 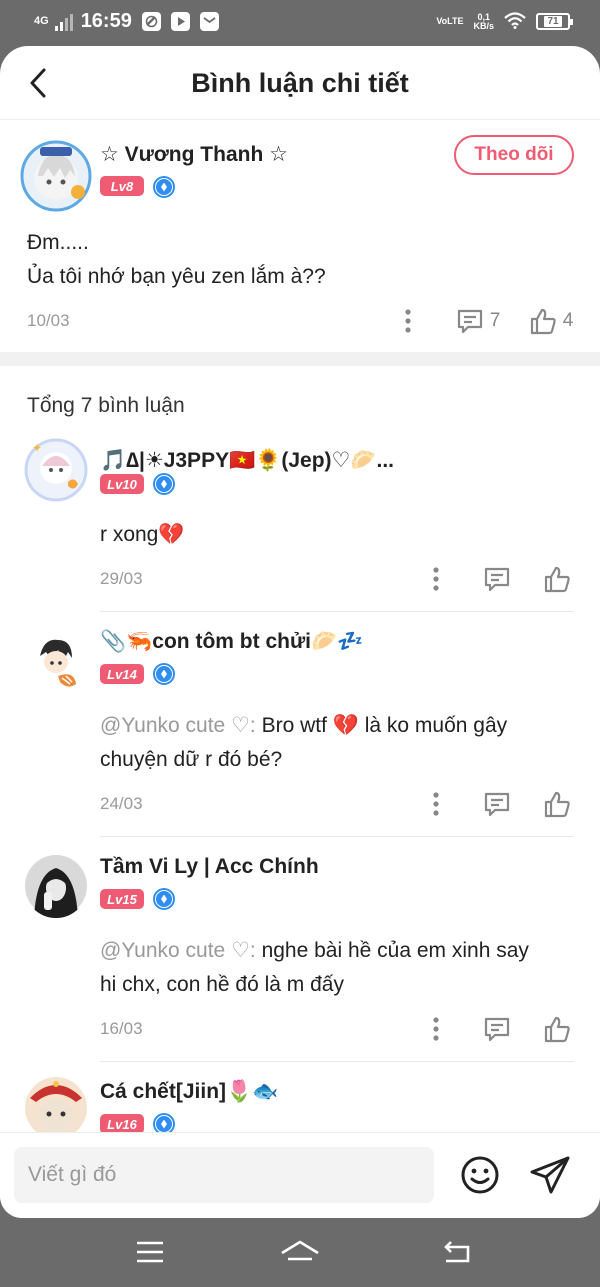 What do you see at coordinates (106, 21) in the screenshot?
I see `clock: 16:59` at bounding box center [106, 21].